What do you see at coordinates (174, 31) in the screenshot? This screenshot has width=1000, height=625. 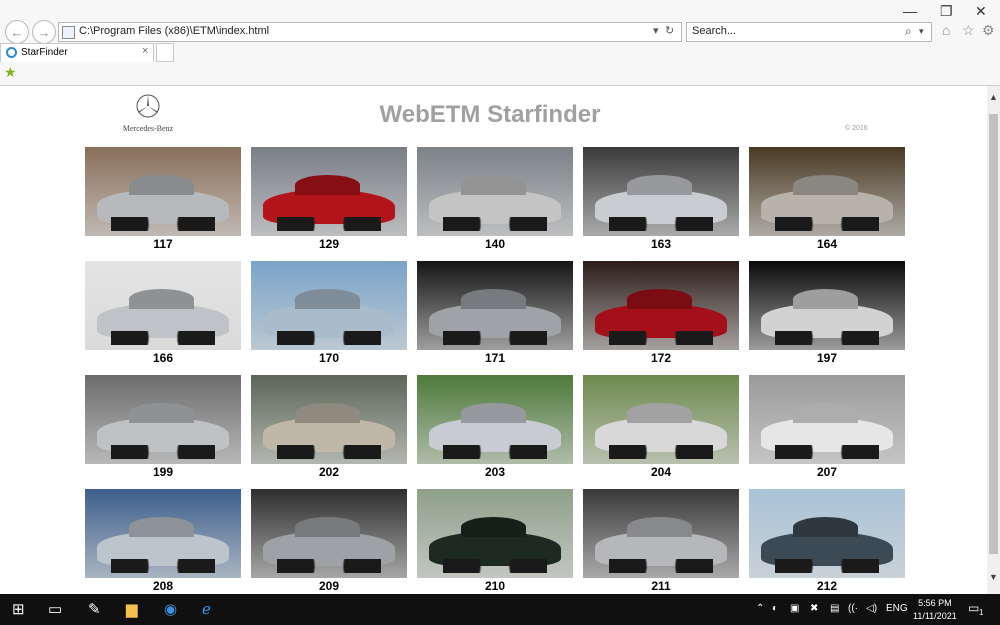 I see `address-url: C:\Program Files (x86)\ETM\index.html` at bounding box center [174, 31].